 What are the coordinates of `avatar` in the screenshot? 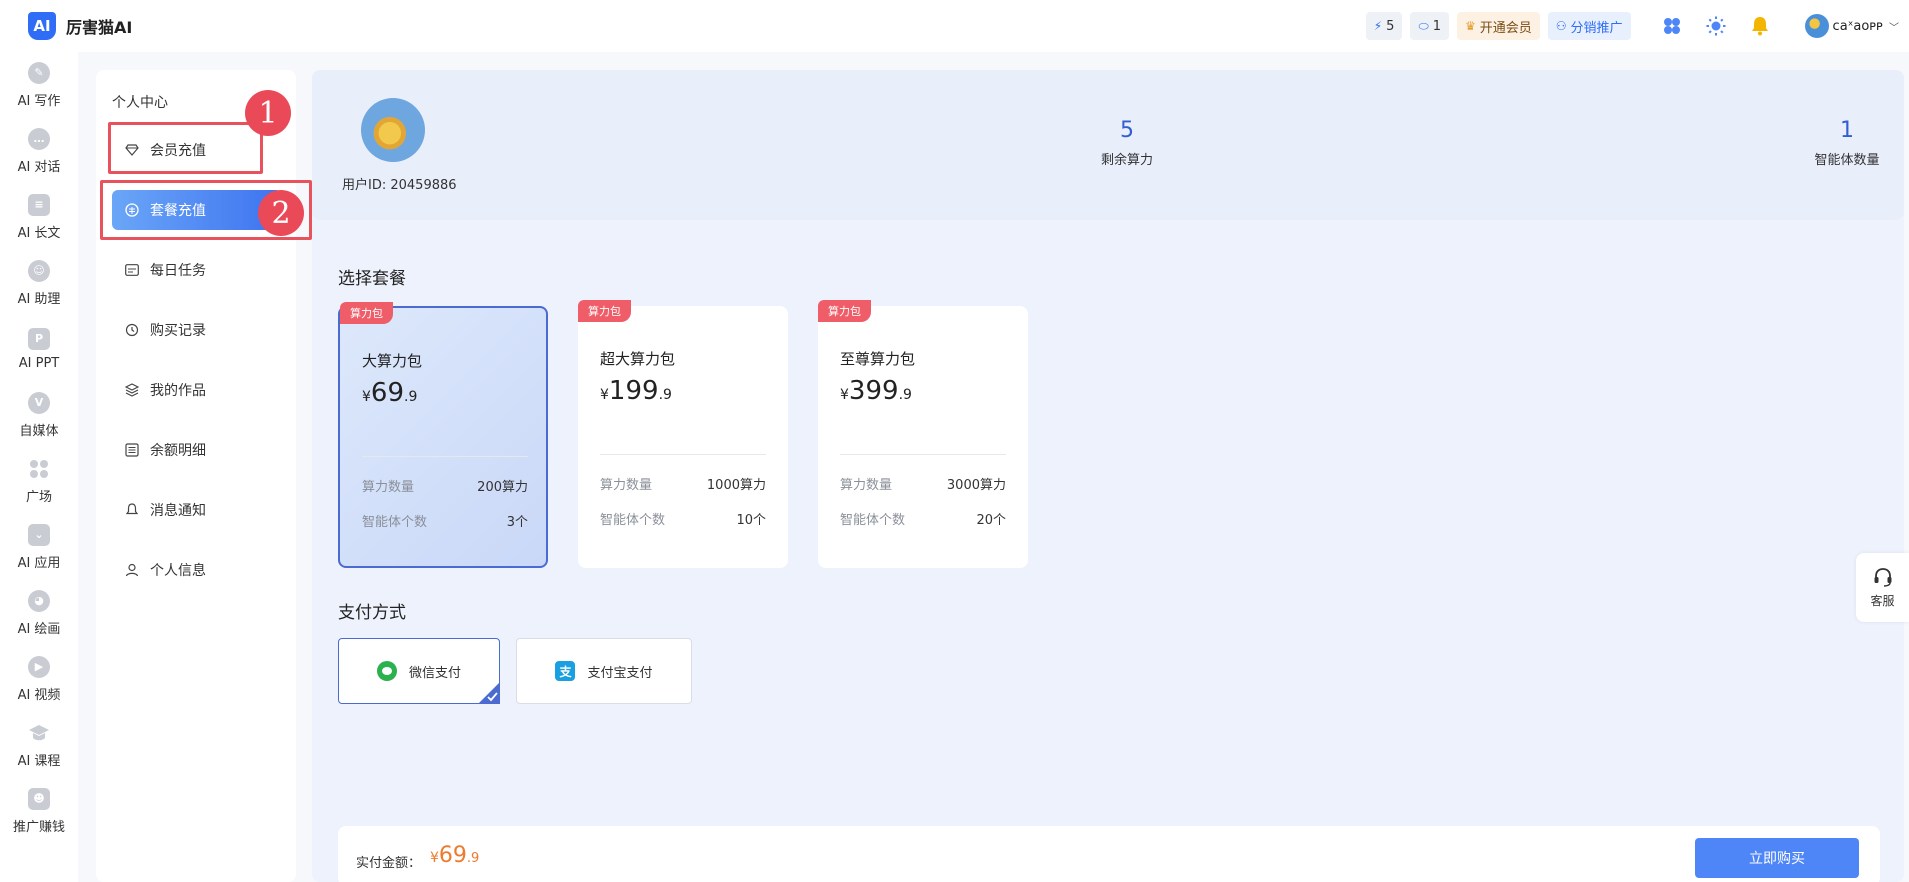 It's located at (393, 130).